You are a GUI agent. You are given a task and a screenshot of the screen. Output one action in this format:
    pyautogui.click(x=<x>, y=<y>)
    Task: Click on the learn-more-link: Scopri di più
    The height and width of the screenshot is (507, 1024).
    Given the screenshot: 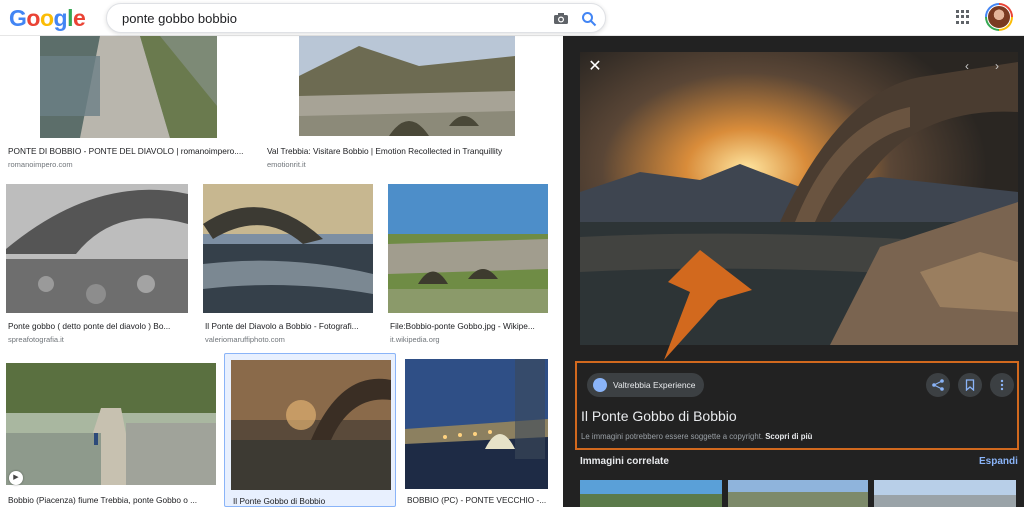 What is the action you would take?
    pyautogui.click(x=788, y=436)
    